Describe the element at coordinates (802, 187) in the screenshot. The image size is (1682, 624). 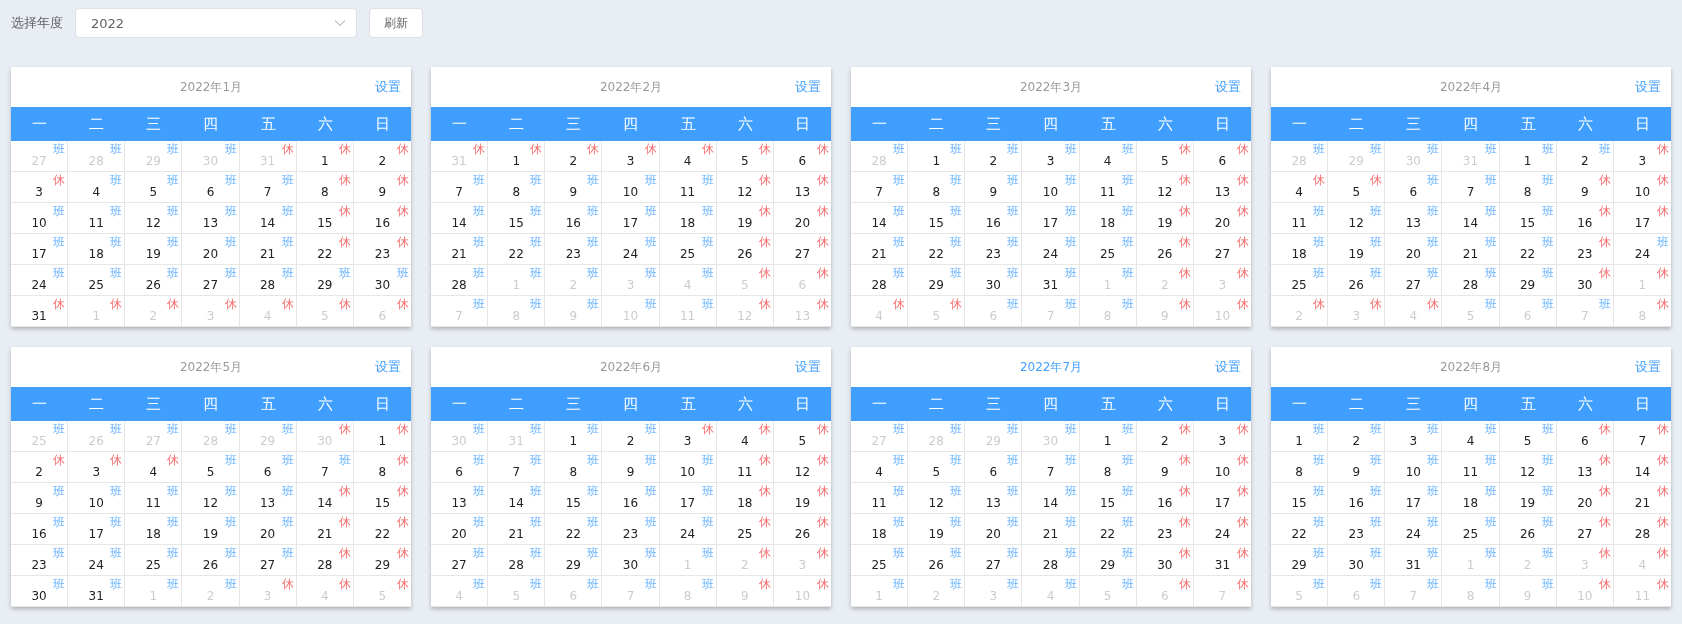
I see `day-cell: 13 休` at that location.